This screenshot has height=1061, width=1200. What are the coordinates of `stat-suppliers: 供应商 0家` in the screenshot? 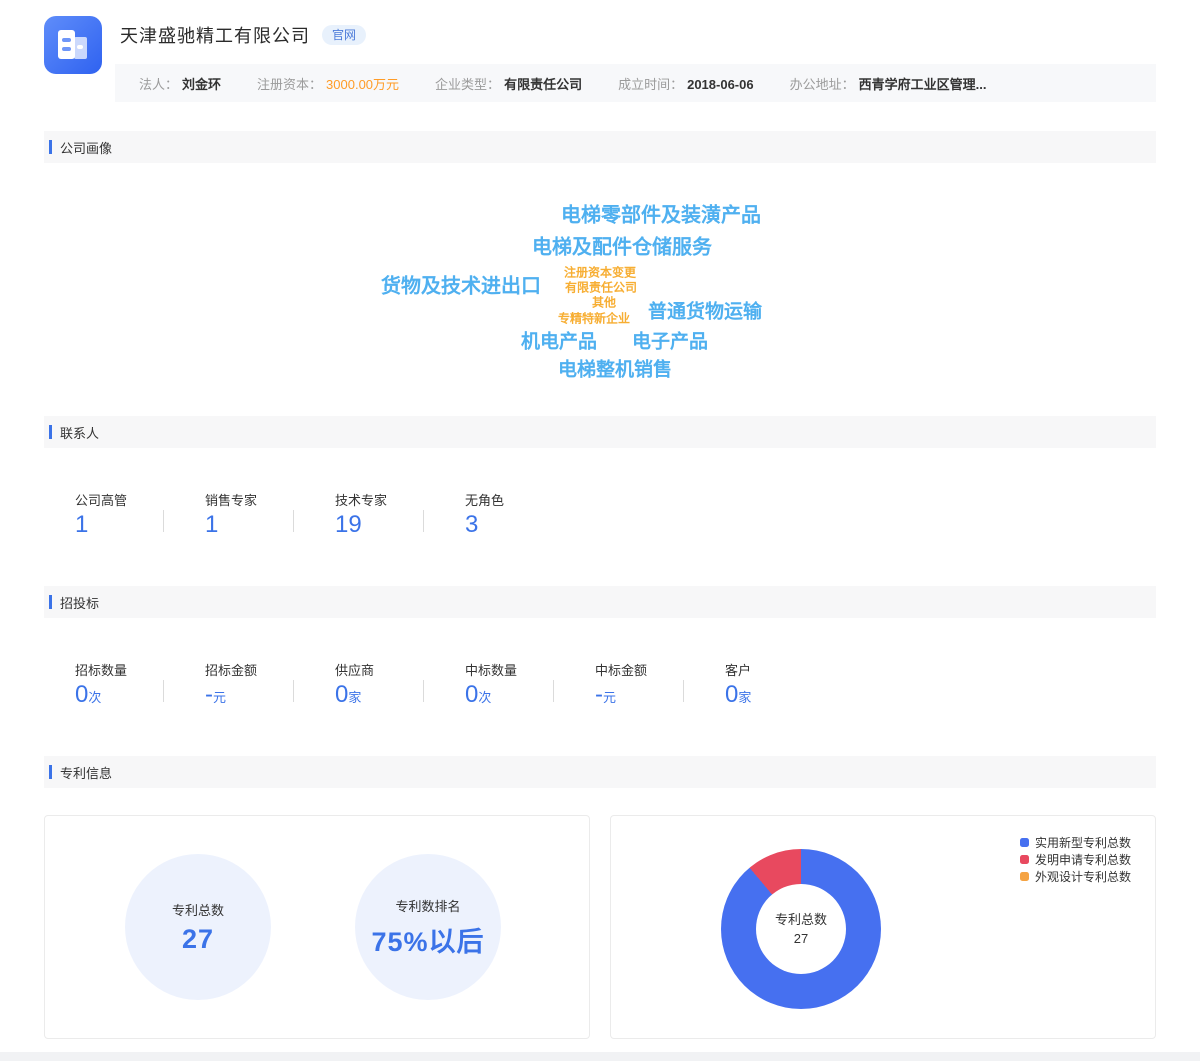 It's located at (400, 684).